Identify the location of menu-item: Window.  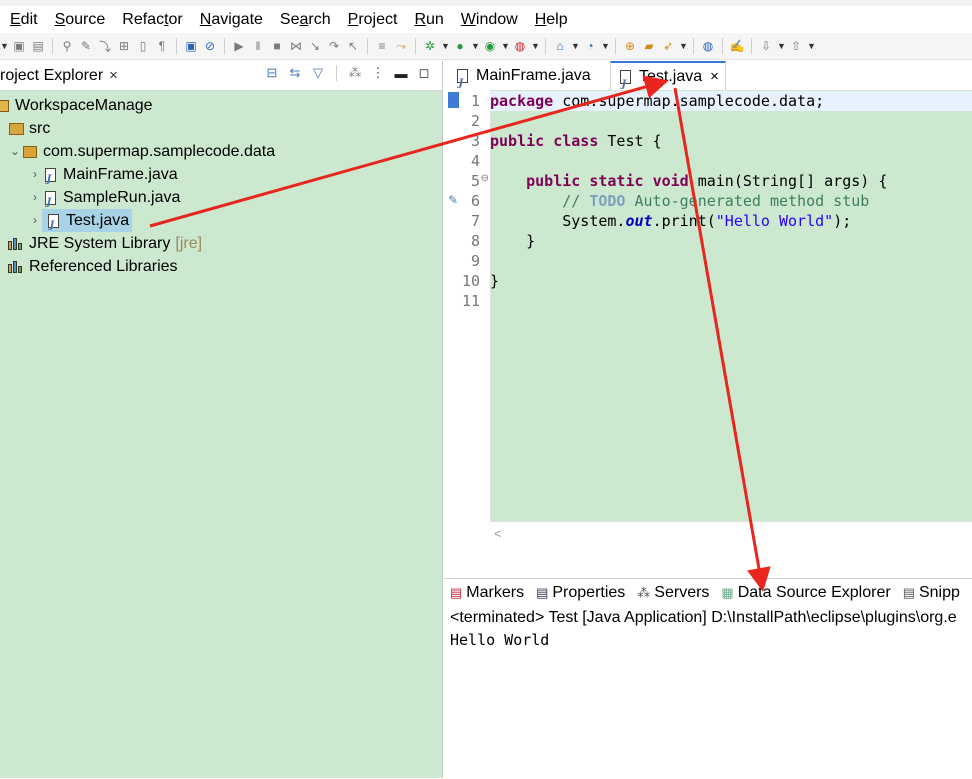
(488, 19).